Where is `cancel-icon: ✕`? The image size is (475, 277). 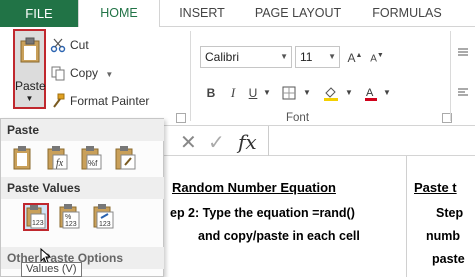
cancel-icon: ✕ is located at coordinates (188, 142).